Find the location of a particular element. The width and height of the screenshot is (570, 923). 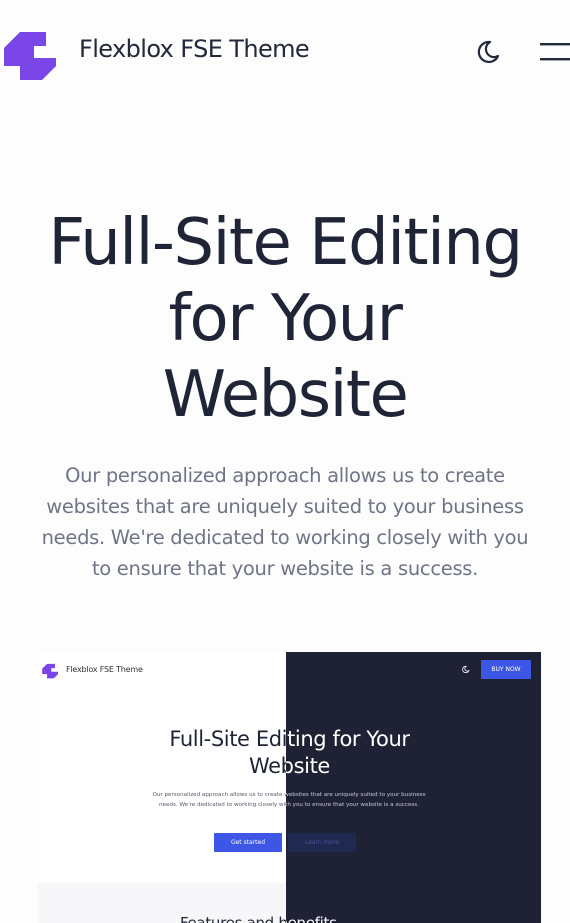

flexblox-logo-icon is located at coordinates (28, 54).